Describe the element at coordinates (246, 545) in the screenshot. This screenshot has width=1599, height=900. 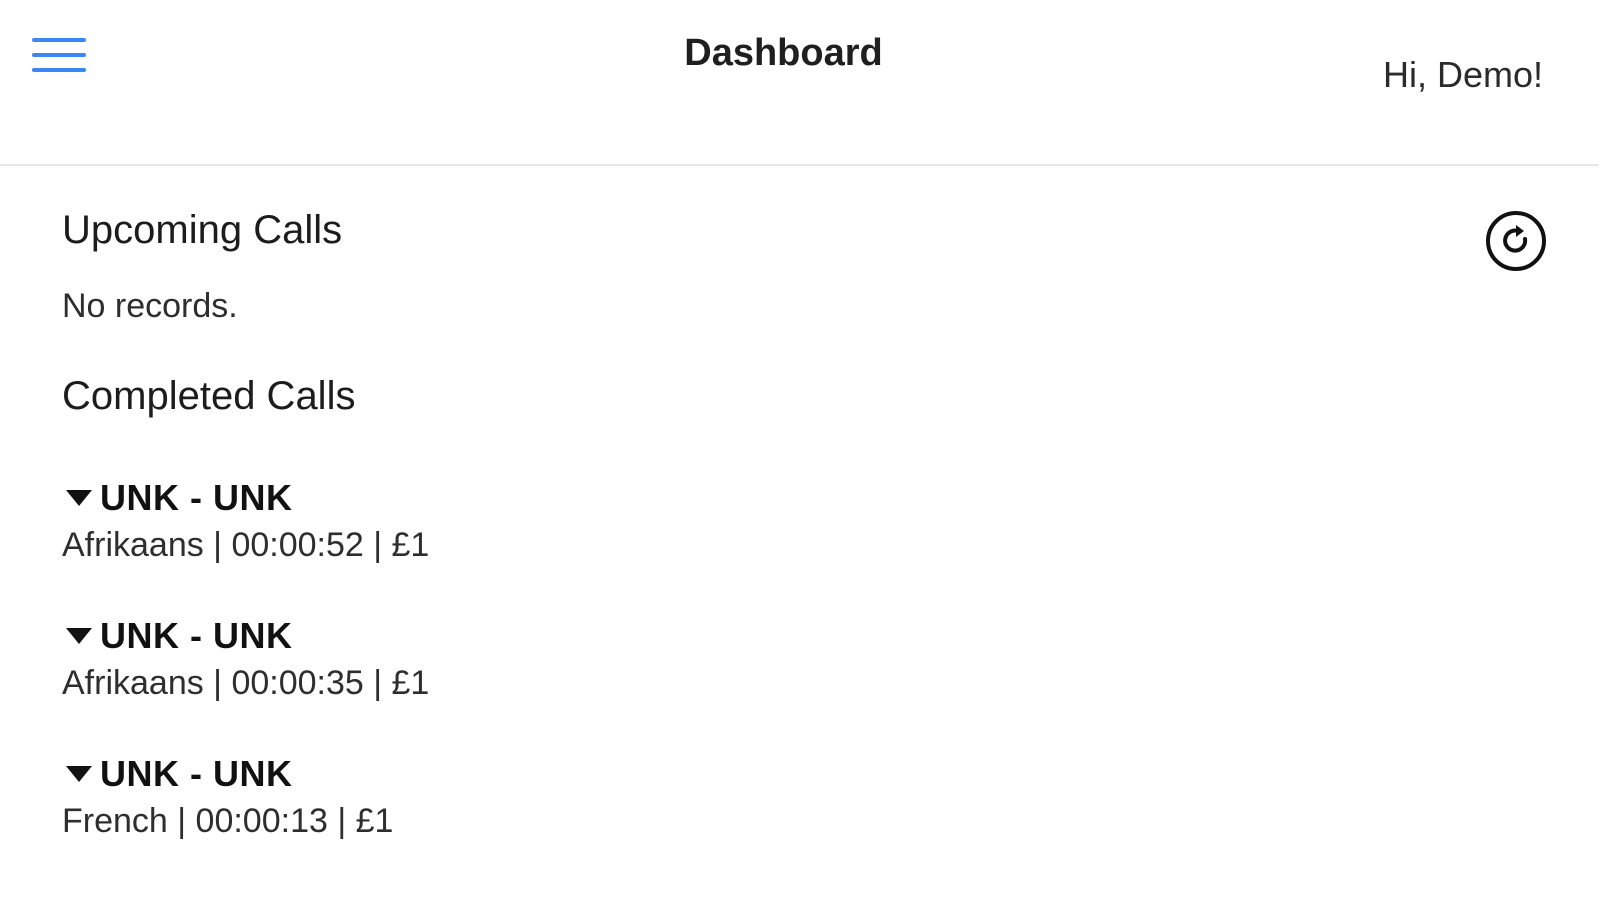
I see `call-details: Afrikaans | 00:00:52 | £1` at that location.